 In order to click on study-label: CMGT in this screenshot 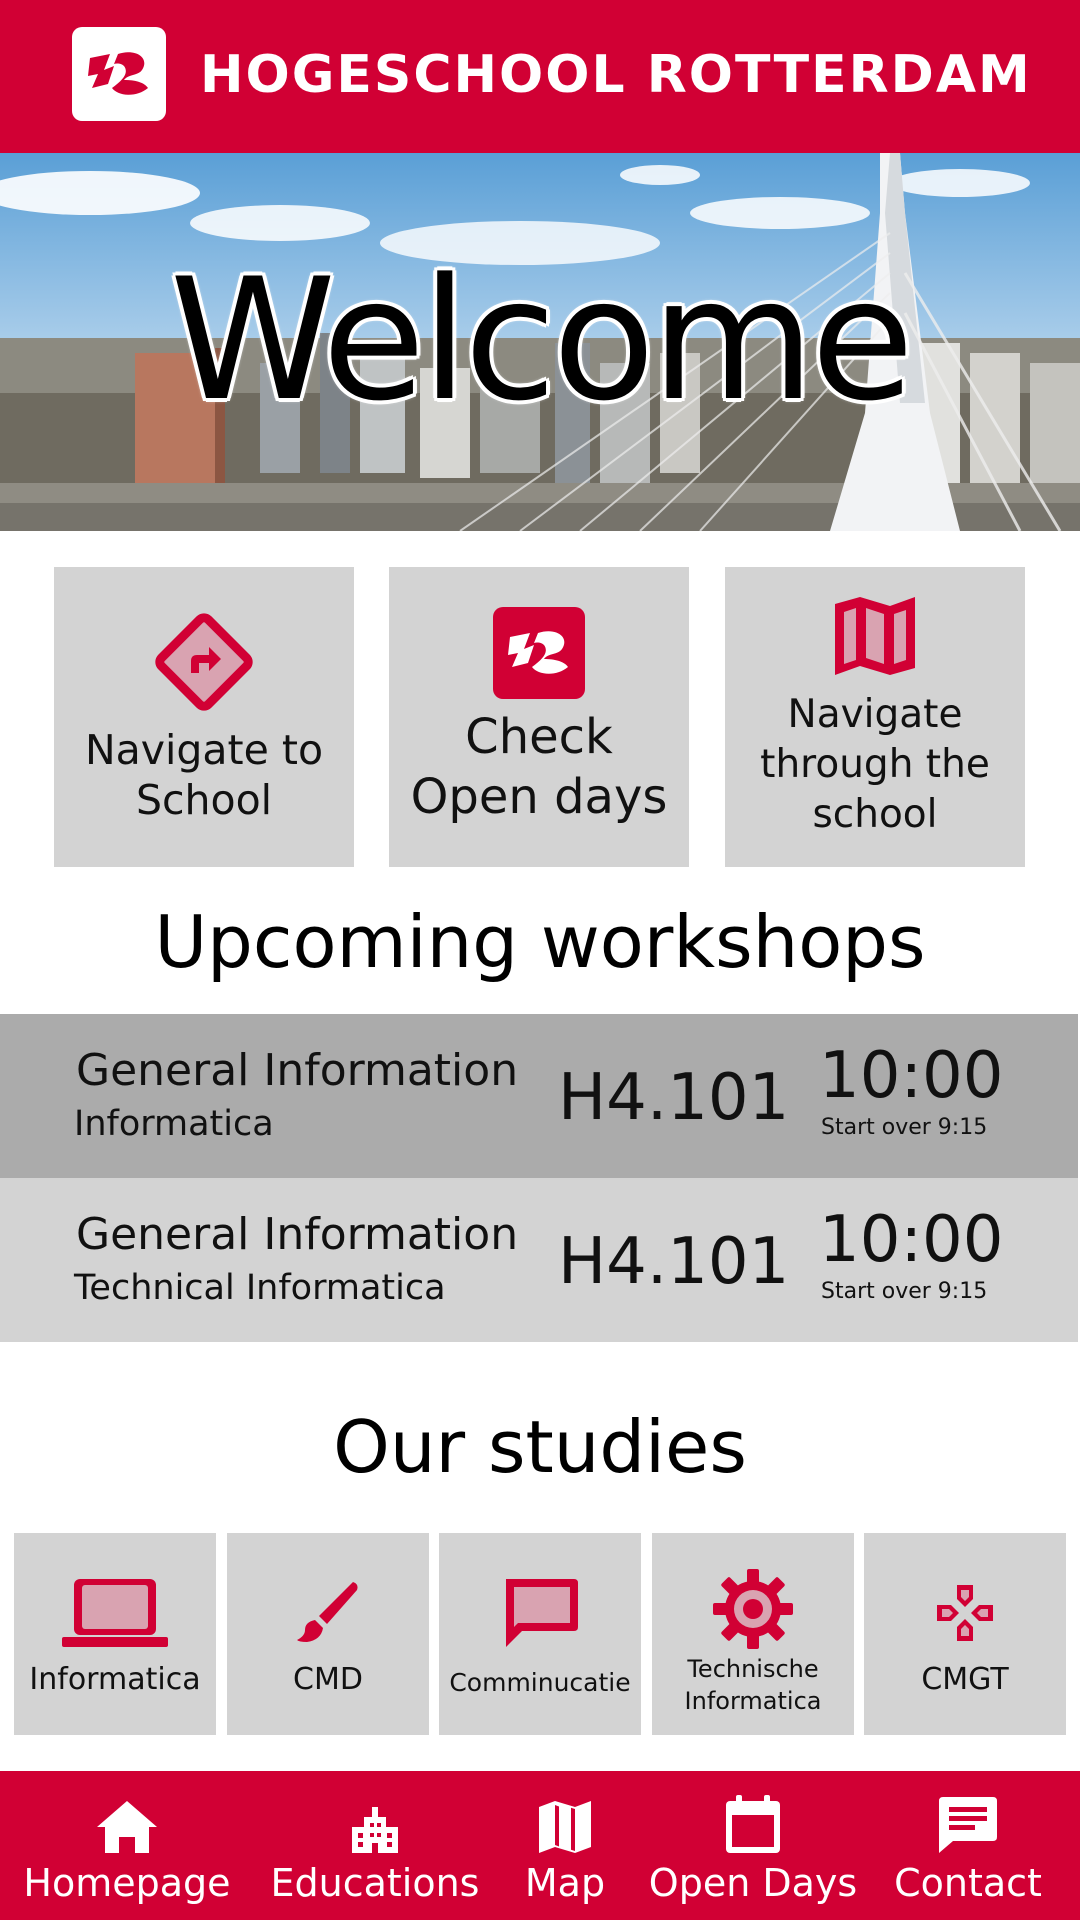, I will do `click(965, 1679)`.